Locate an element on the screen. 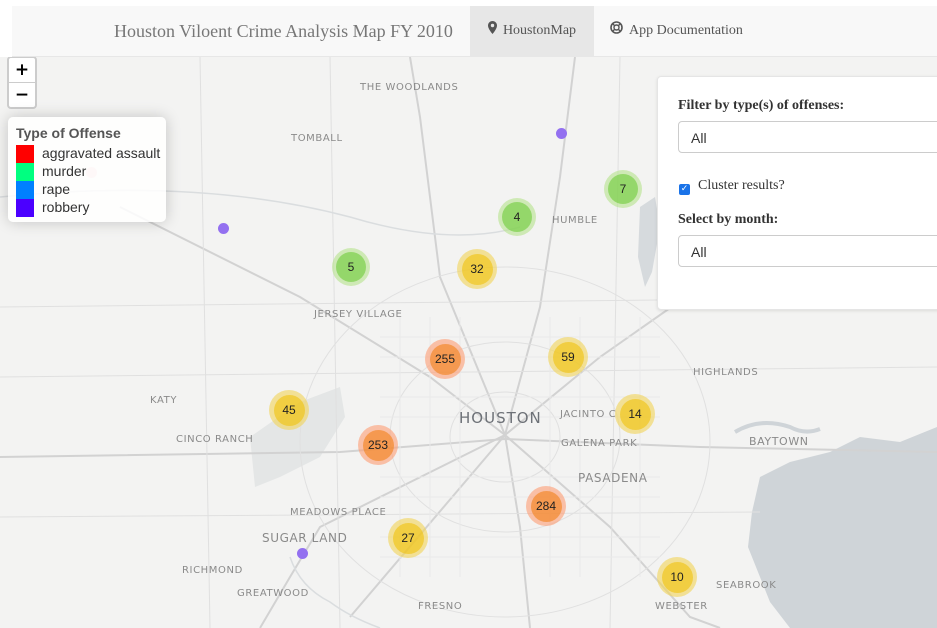  place-houston: HOUSTON is located at coordinates (500, 418).